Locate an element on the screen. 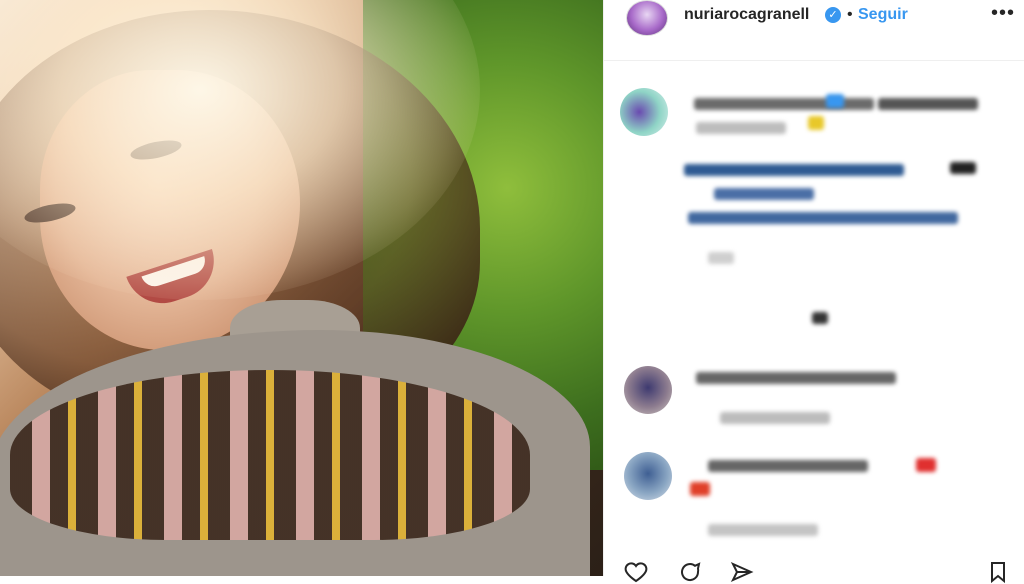  verified-badge-icon: ✓ is located at coordinates (833, 15).